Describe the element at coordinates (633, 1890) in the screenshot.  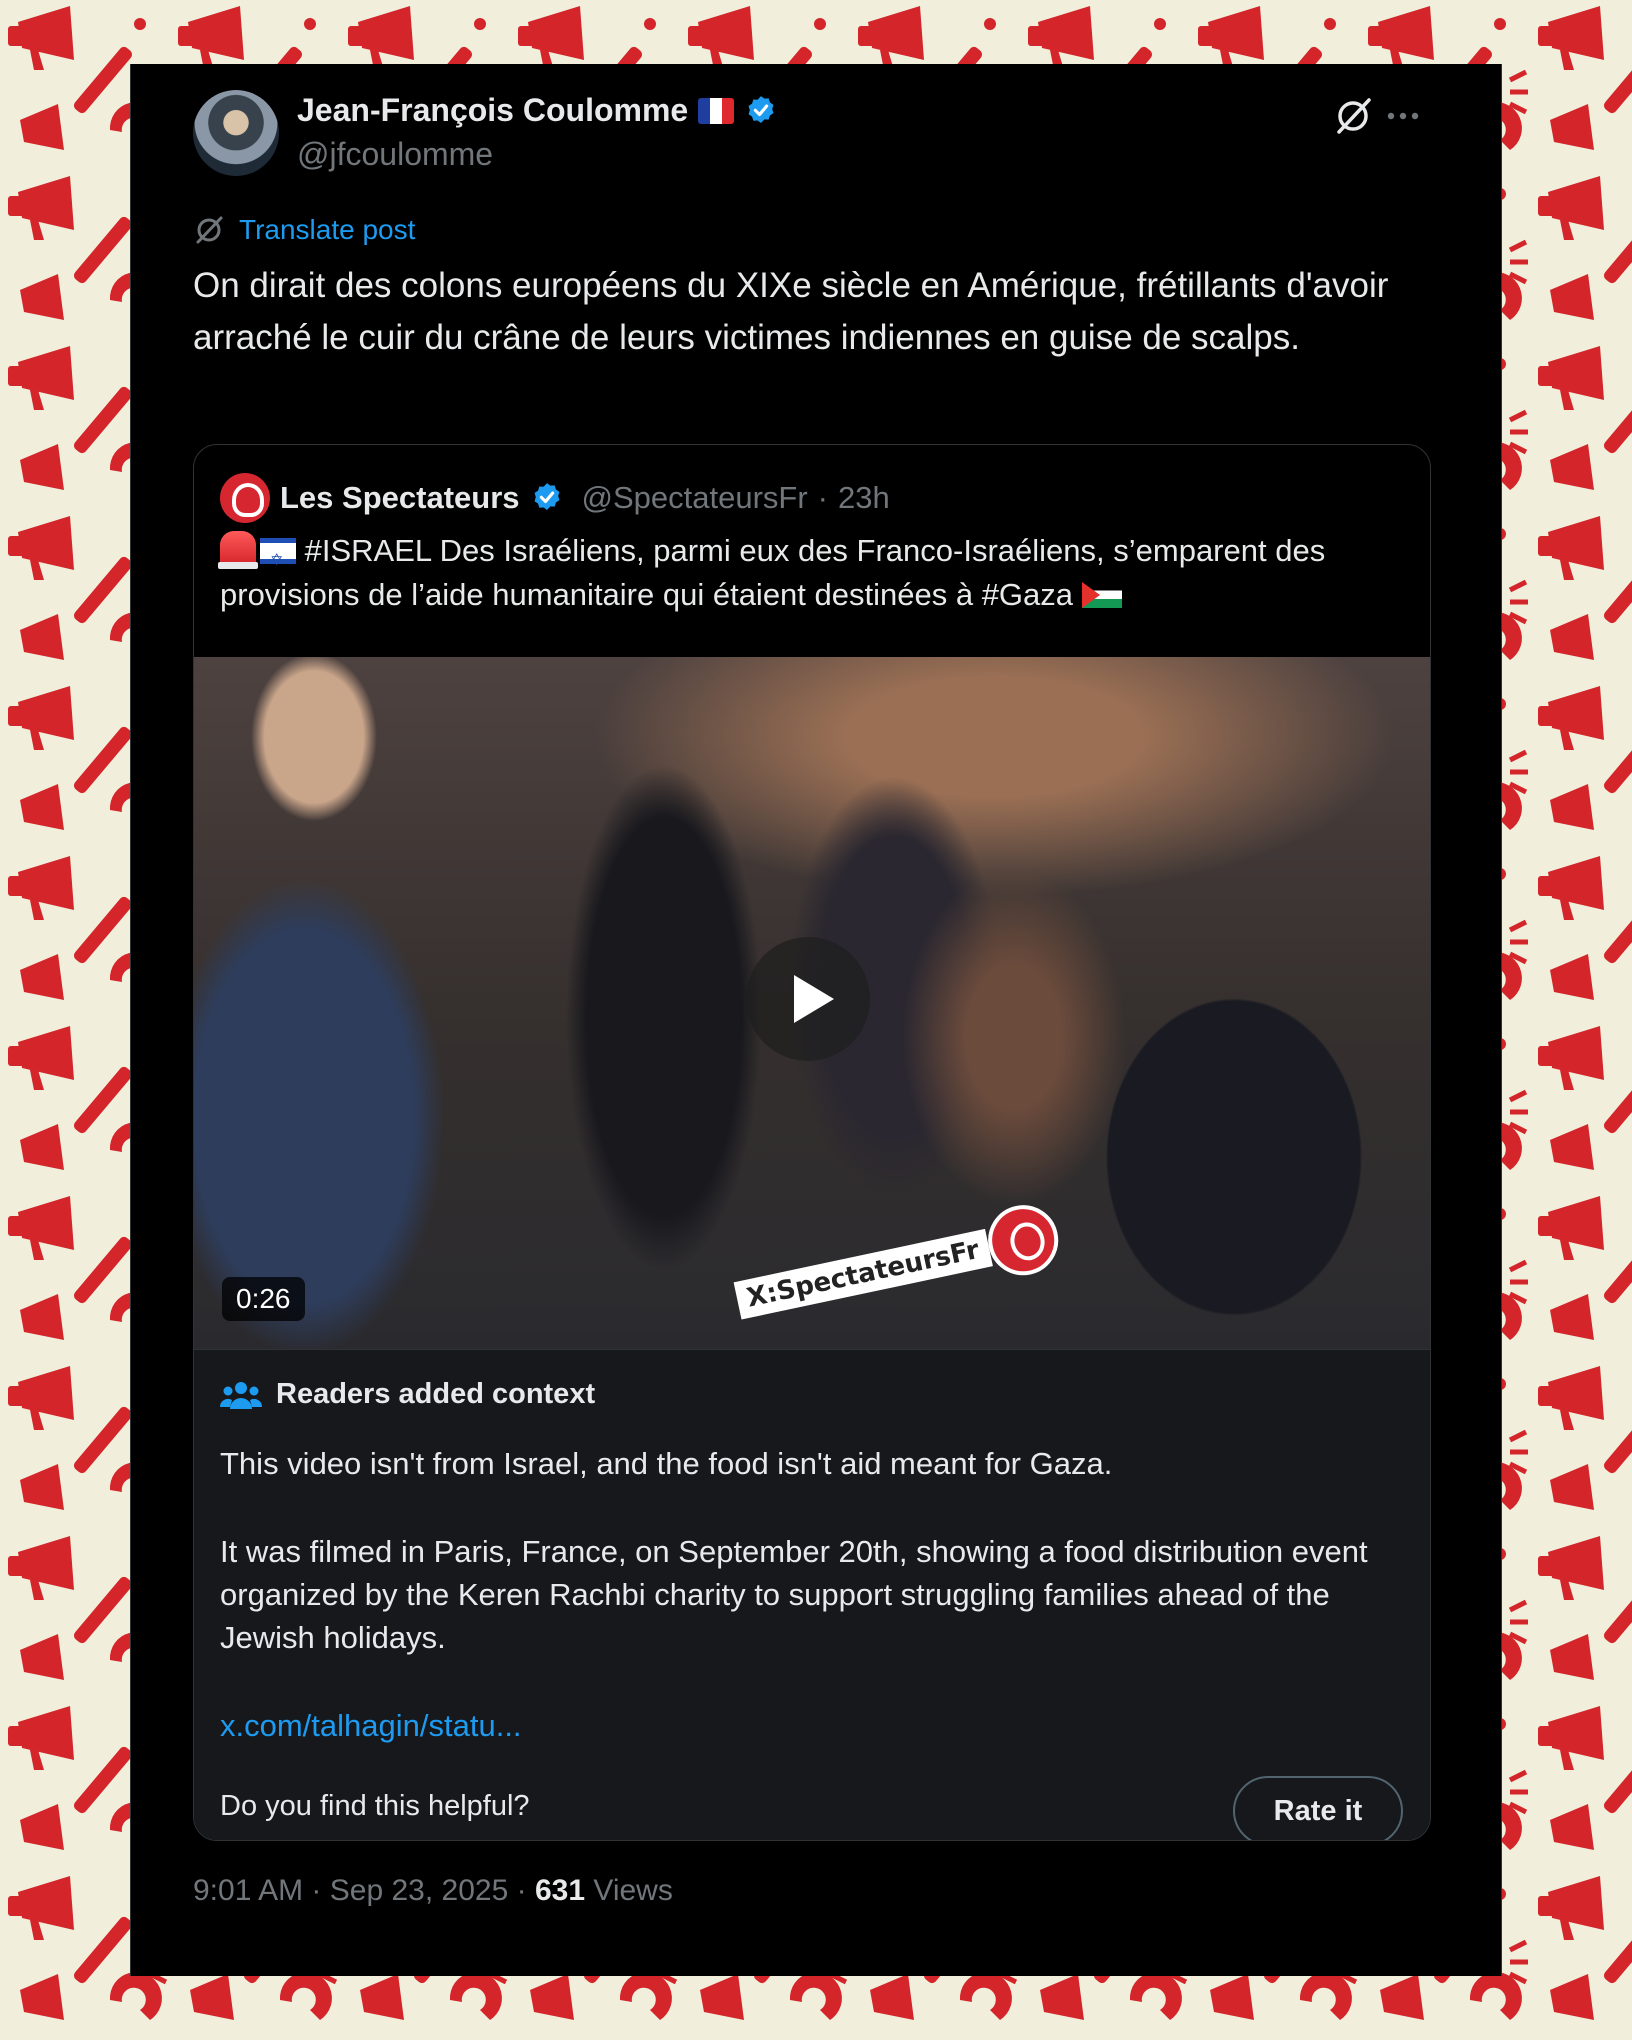
I see `views-label: Views` at that location.